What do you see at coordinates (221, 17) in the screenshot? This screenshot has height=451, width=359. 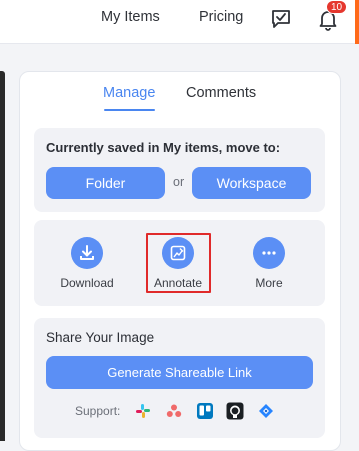 I see `nav-pricing-link: Pricing` at bounding box center [221, 17].